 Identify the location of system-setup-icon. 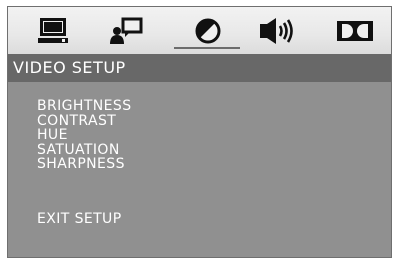
(54, 31).